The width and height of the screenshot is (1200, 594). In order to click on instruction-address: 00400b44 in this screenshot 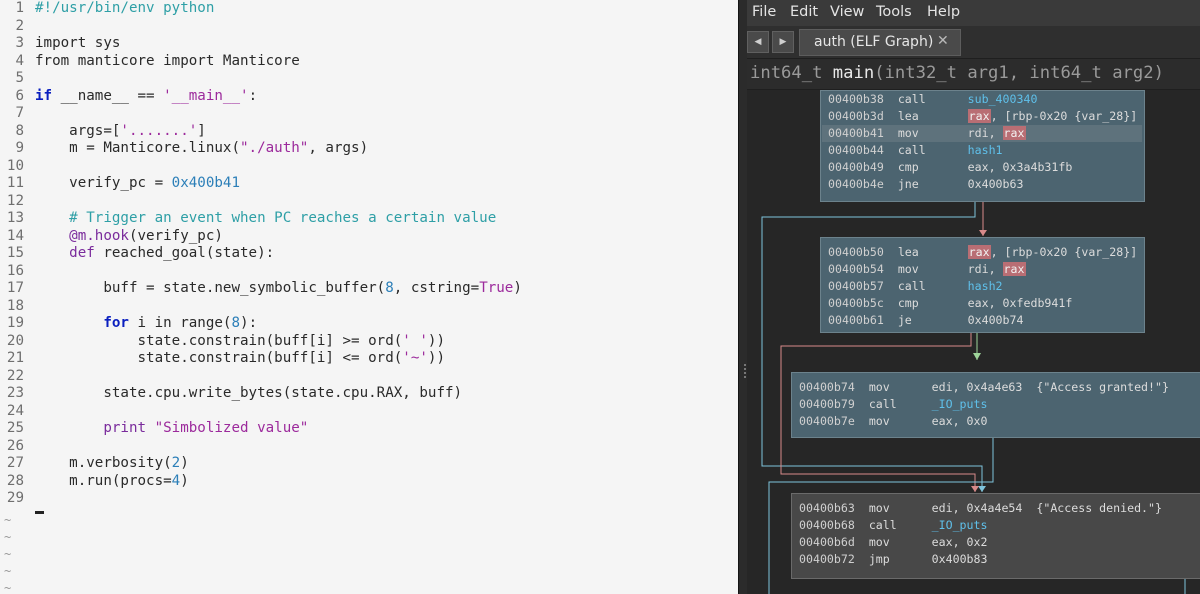, I will do `click(856, 150)`.